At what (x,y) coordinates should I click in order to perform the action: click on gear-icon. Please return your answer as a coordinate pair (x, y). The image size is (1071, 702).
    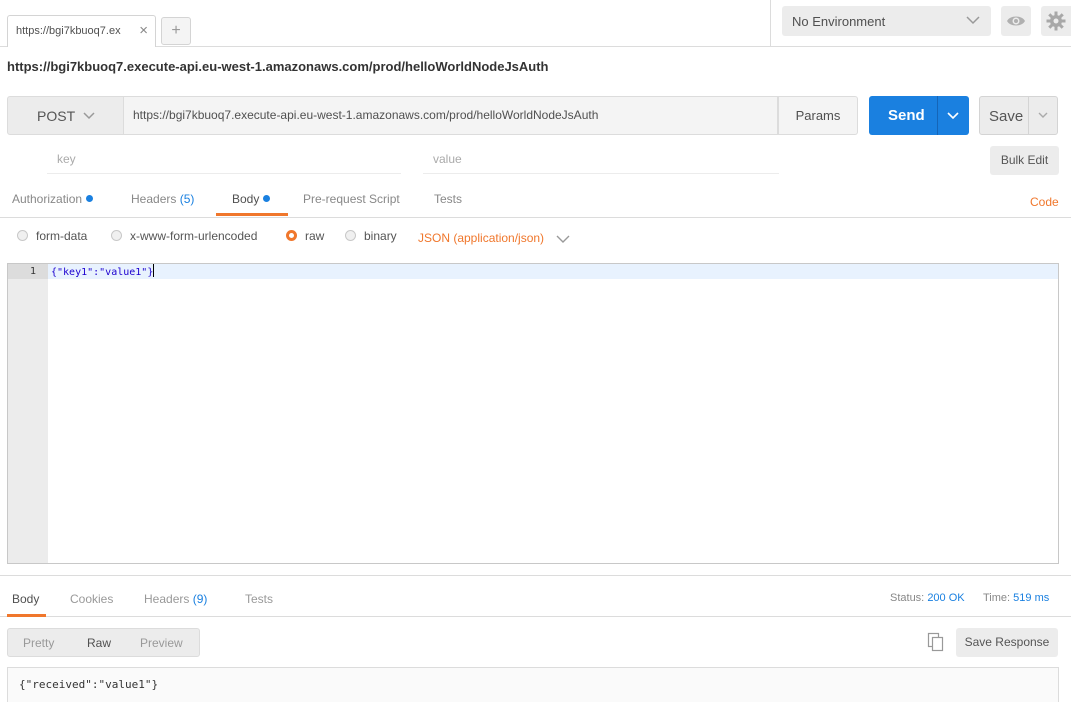
    Looking at the image, I should click on (1056, 21).